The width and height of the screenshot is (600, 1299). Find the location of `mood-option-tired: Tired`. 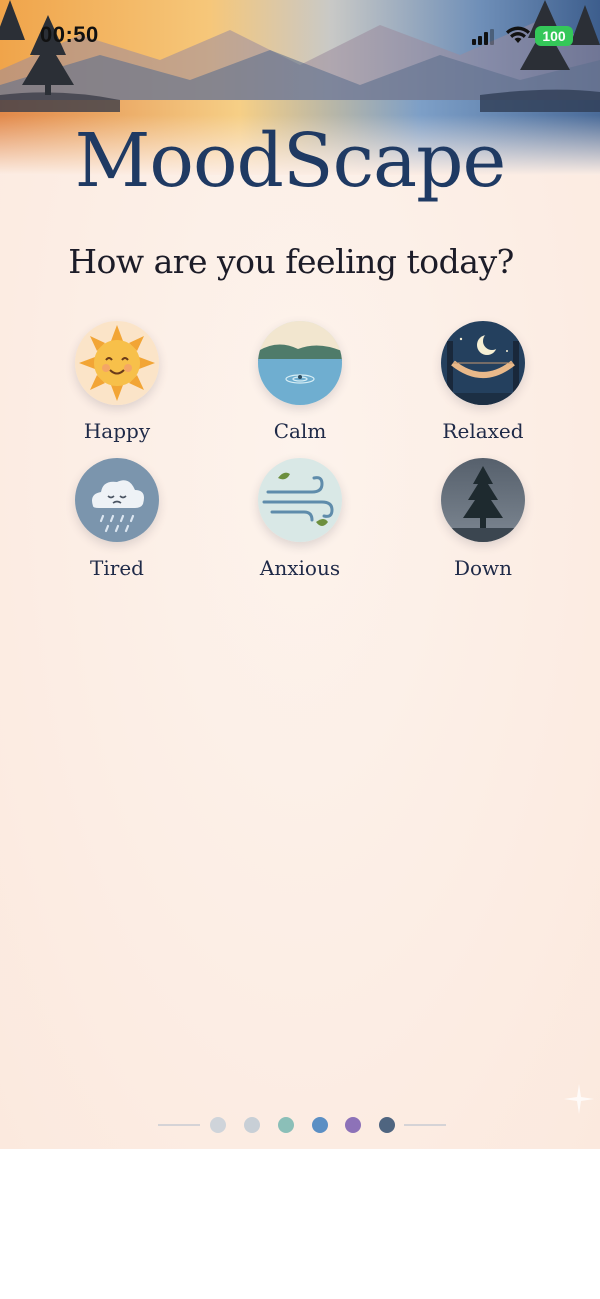

mood-option-tired: Tired is located at coordinates (117, 519).